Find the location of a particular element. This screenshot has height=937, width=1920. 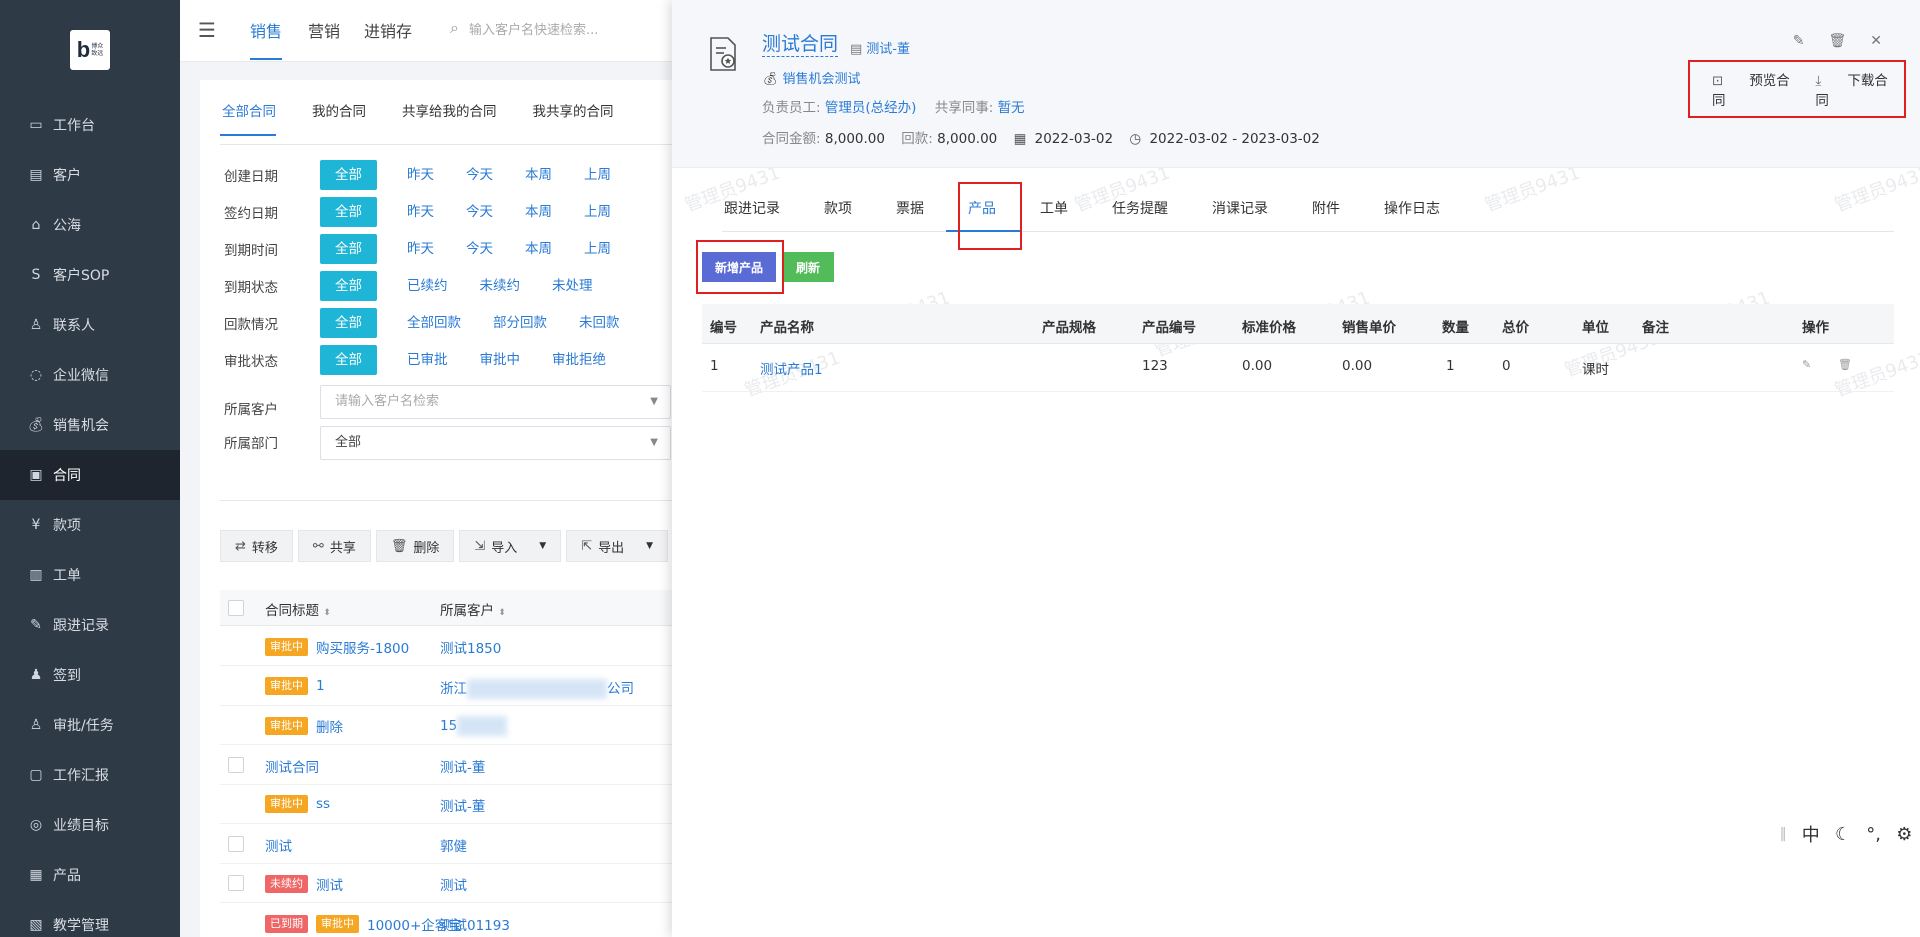

filter-option: 审批拒绝 is located at coordinates (579, 360).